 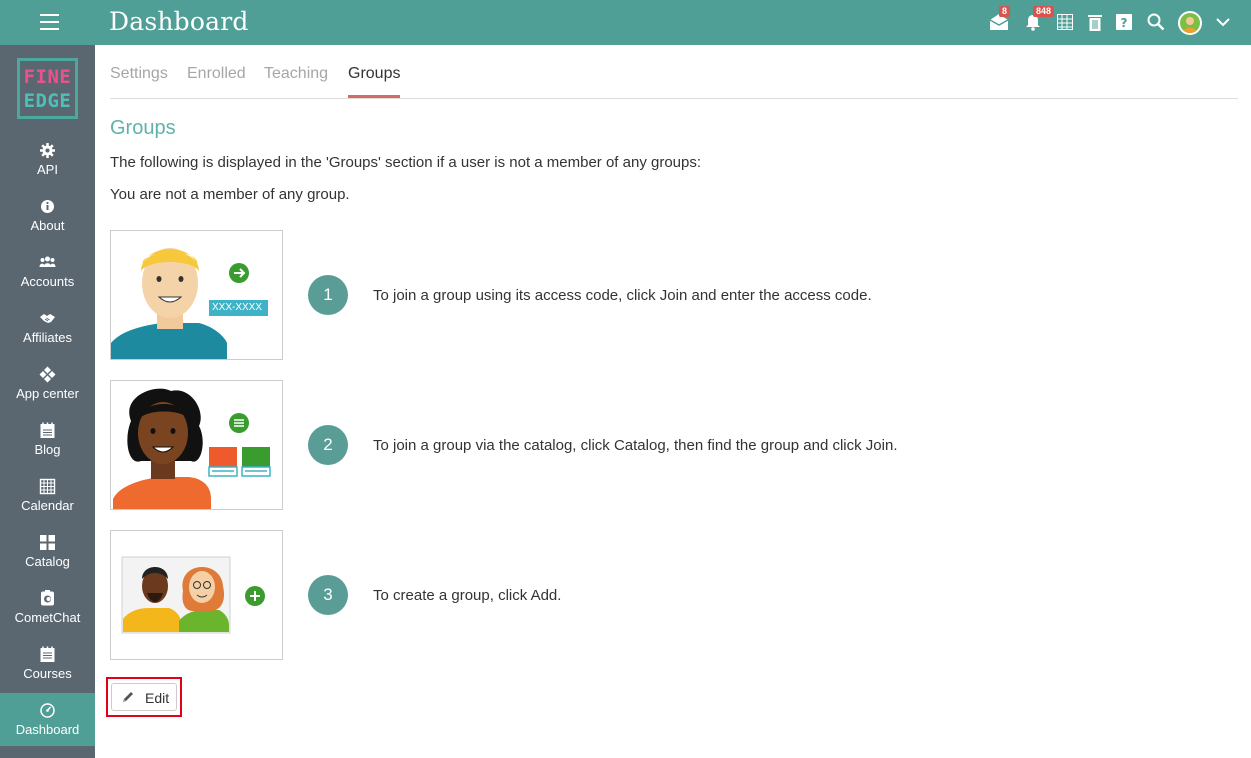 I want to click on gear-icon, so click(x=47, y=150).